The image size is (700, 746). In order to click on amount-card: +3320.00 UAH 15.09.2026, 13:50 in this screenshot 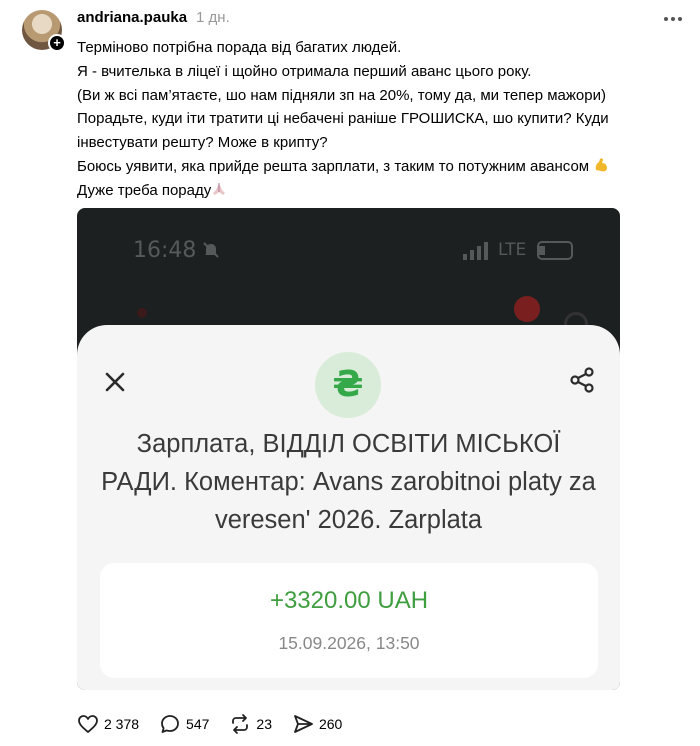, I will do `click(349, 620)`.